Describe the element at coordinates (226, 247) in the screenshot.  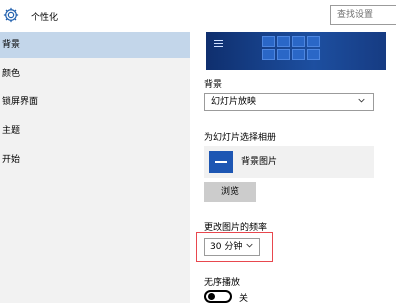
I see `frequency-value: 30 分钟` at that location.